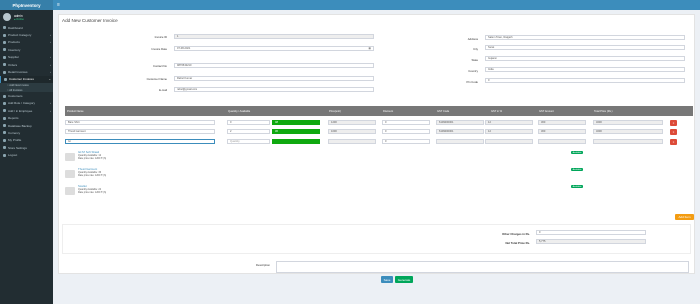 The width and height of the screenshot is (700, 304). What do you see at coordinates (4, 42) in the screenshot?
I see `box-icon` at bounding box center [4, 42].